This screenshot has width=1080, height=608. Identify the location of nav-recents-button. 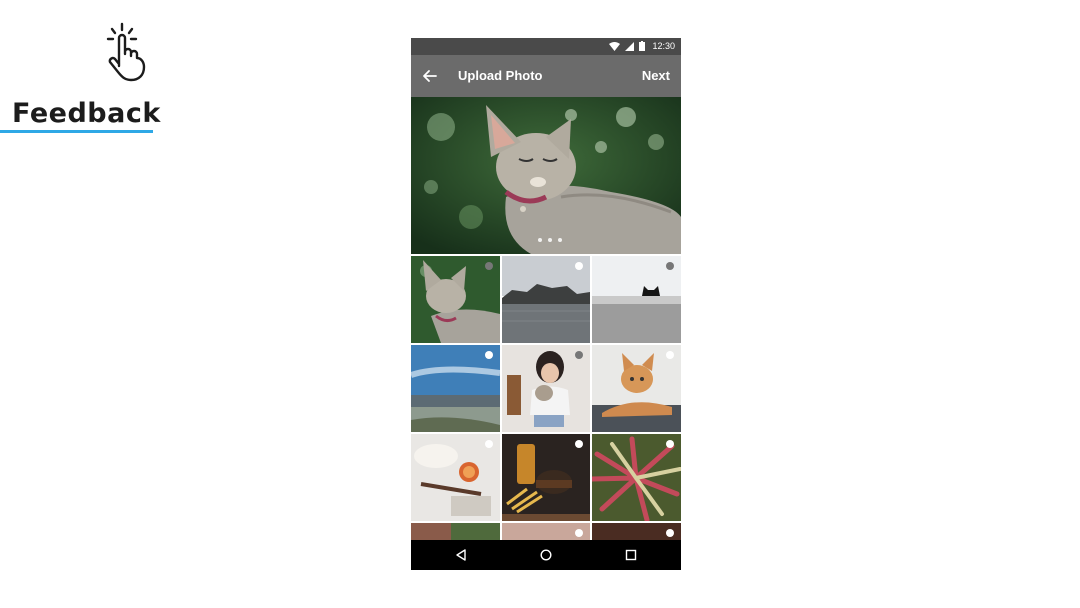
(631, 555).